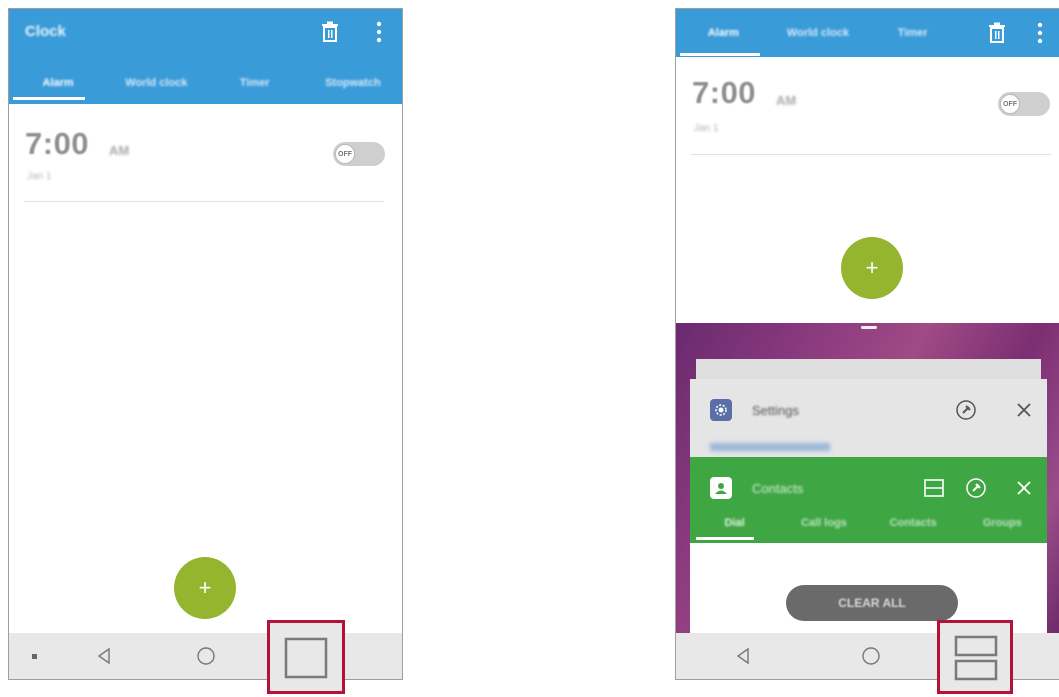  What do you see at coordinates (45, 31) in the screenshot?
I see `app-title: Clock` at bounding box center [45, 31].